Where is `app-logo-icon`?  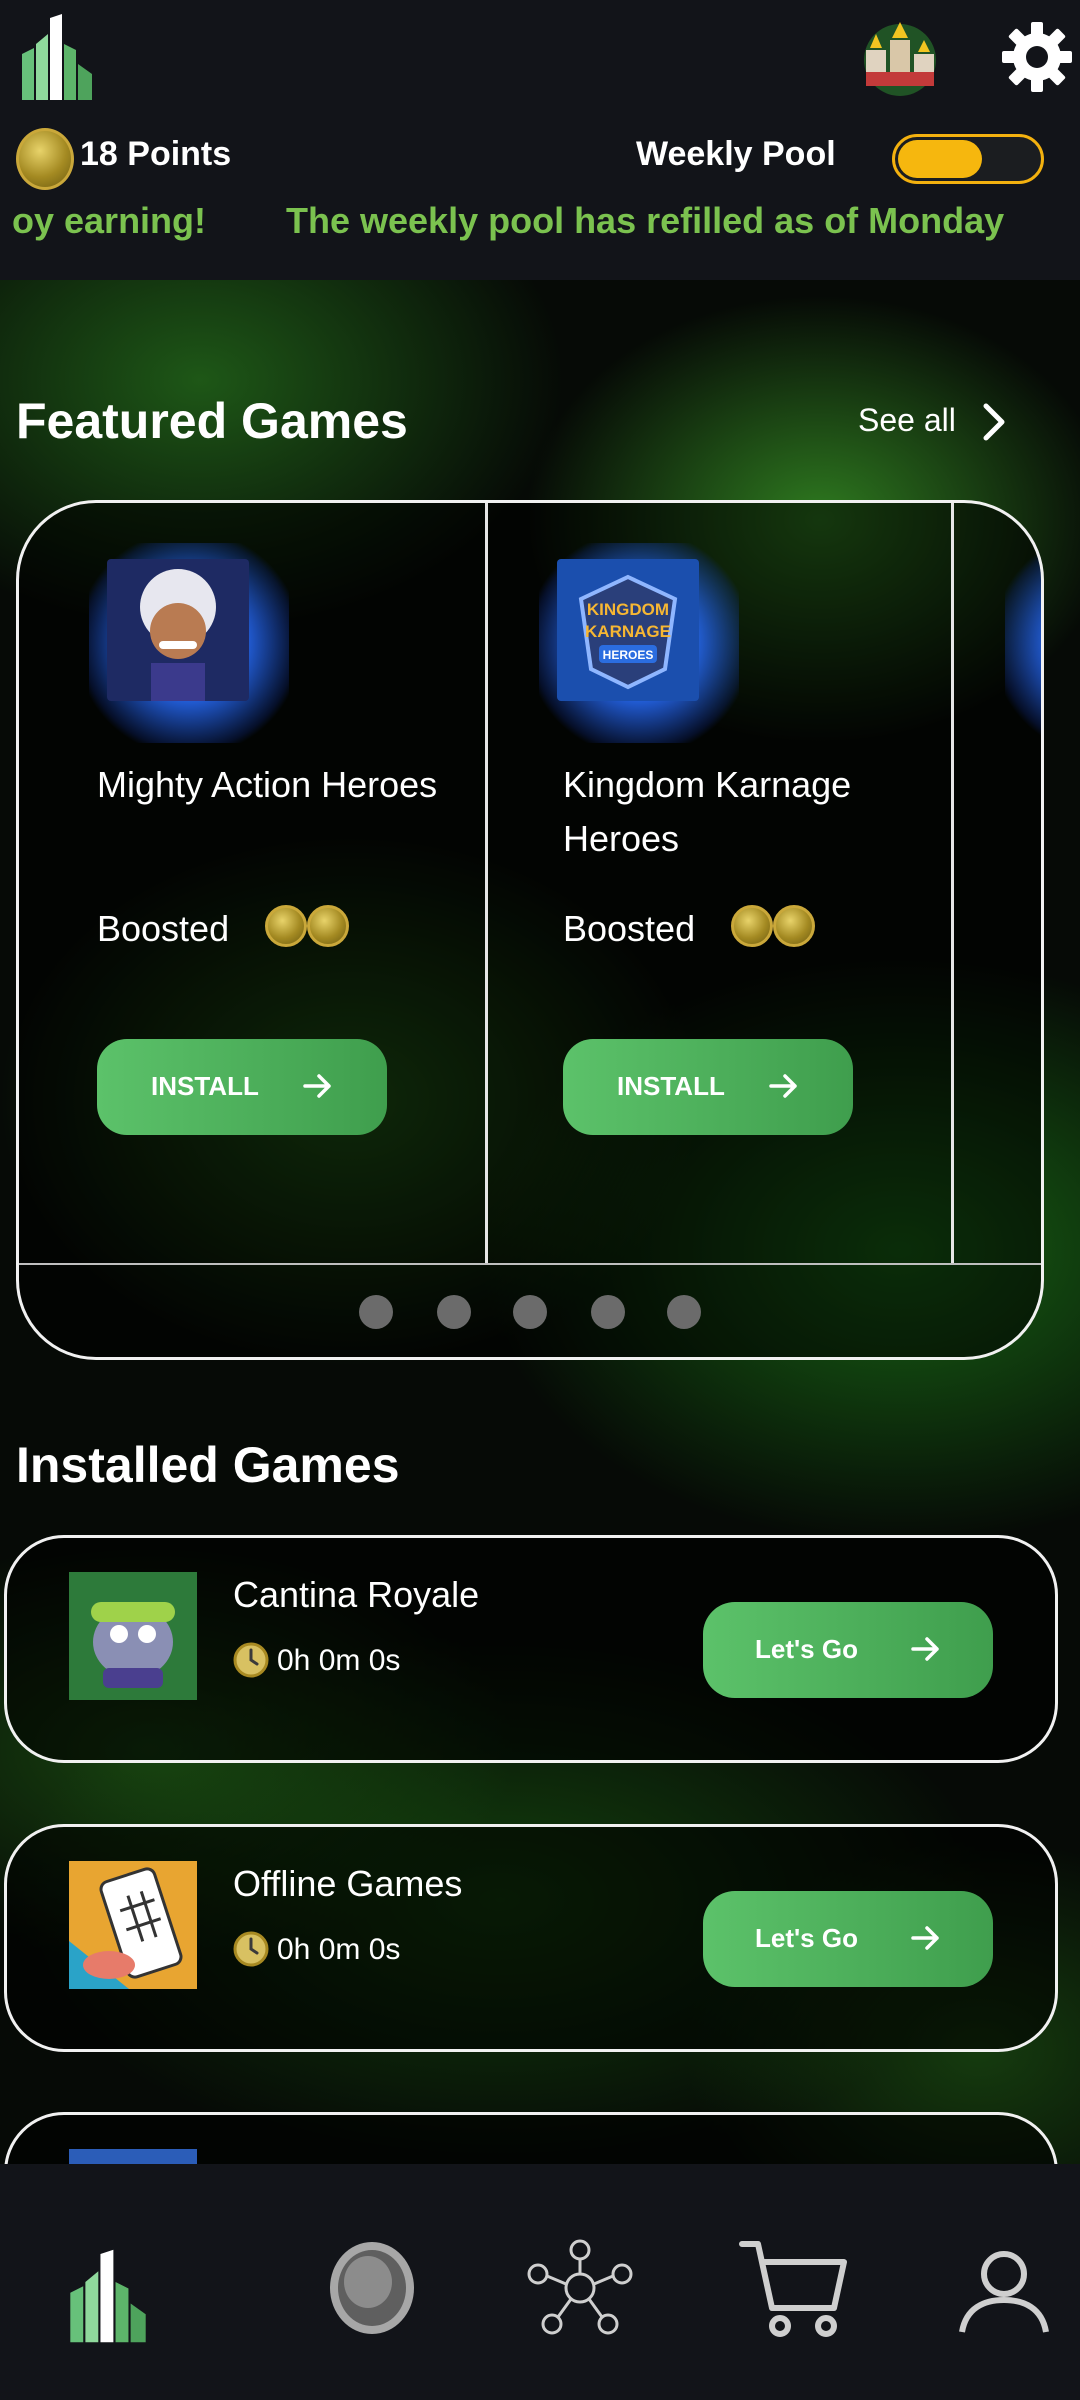 app-logo-icon is located at coordinates (57, 57).